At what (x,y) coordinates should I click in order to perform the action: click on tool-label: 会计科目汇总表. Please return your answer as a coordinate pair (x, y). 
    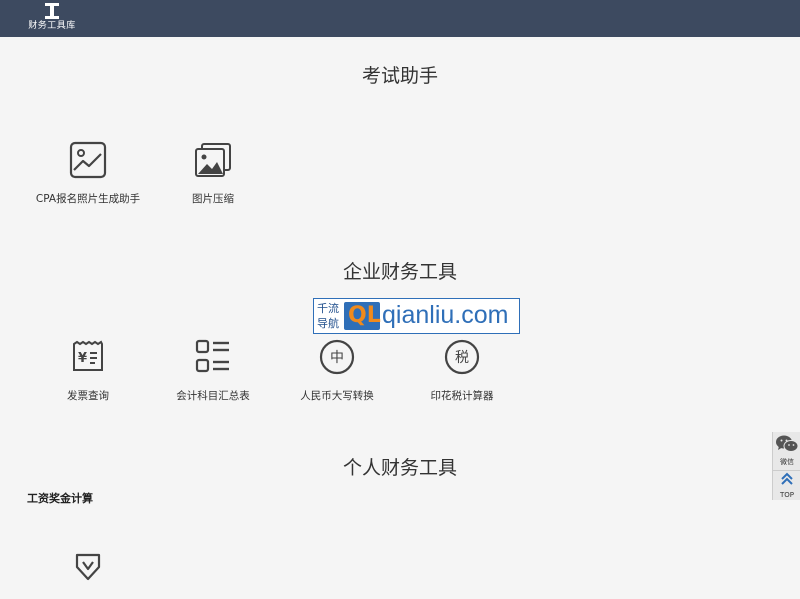
    Looking at the image, I should click on (213, 396).